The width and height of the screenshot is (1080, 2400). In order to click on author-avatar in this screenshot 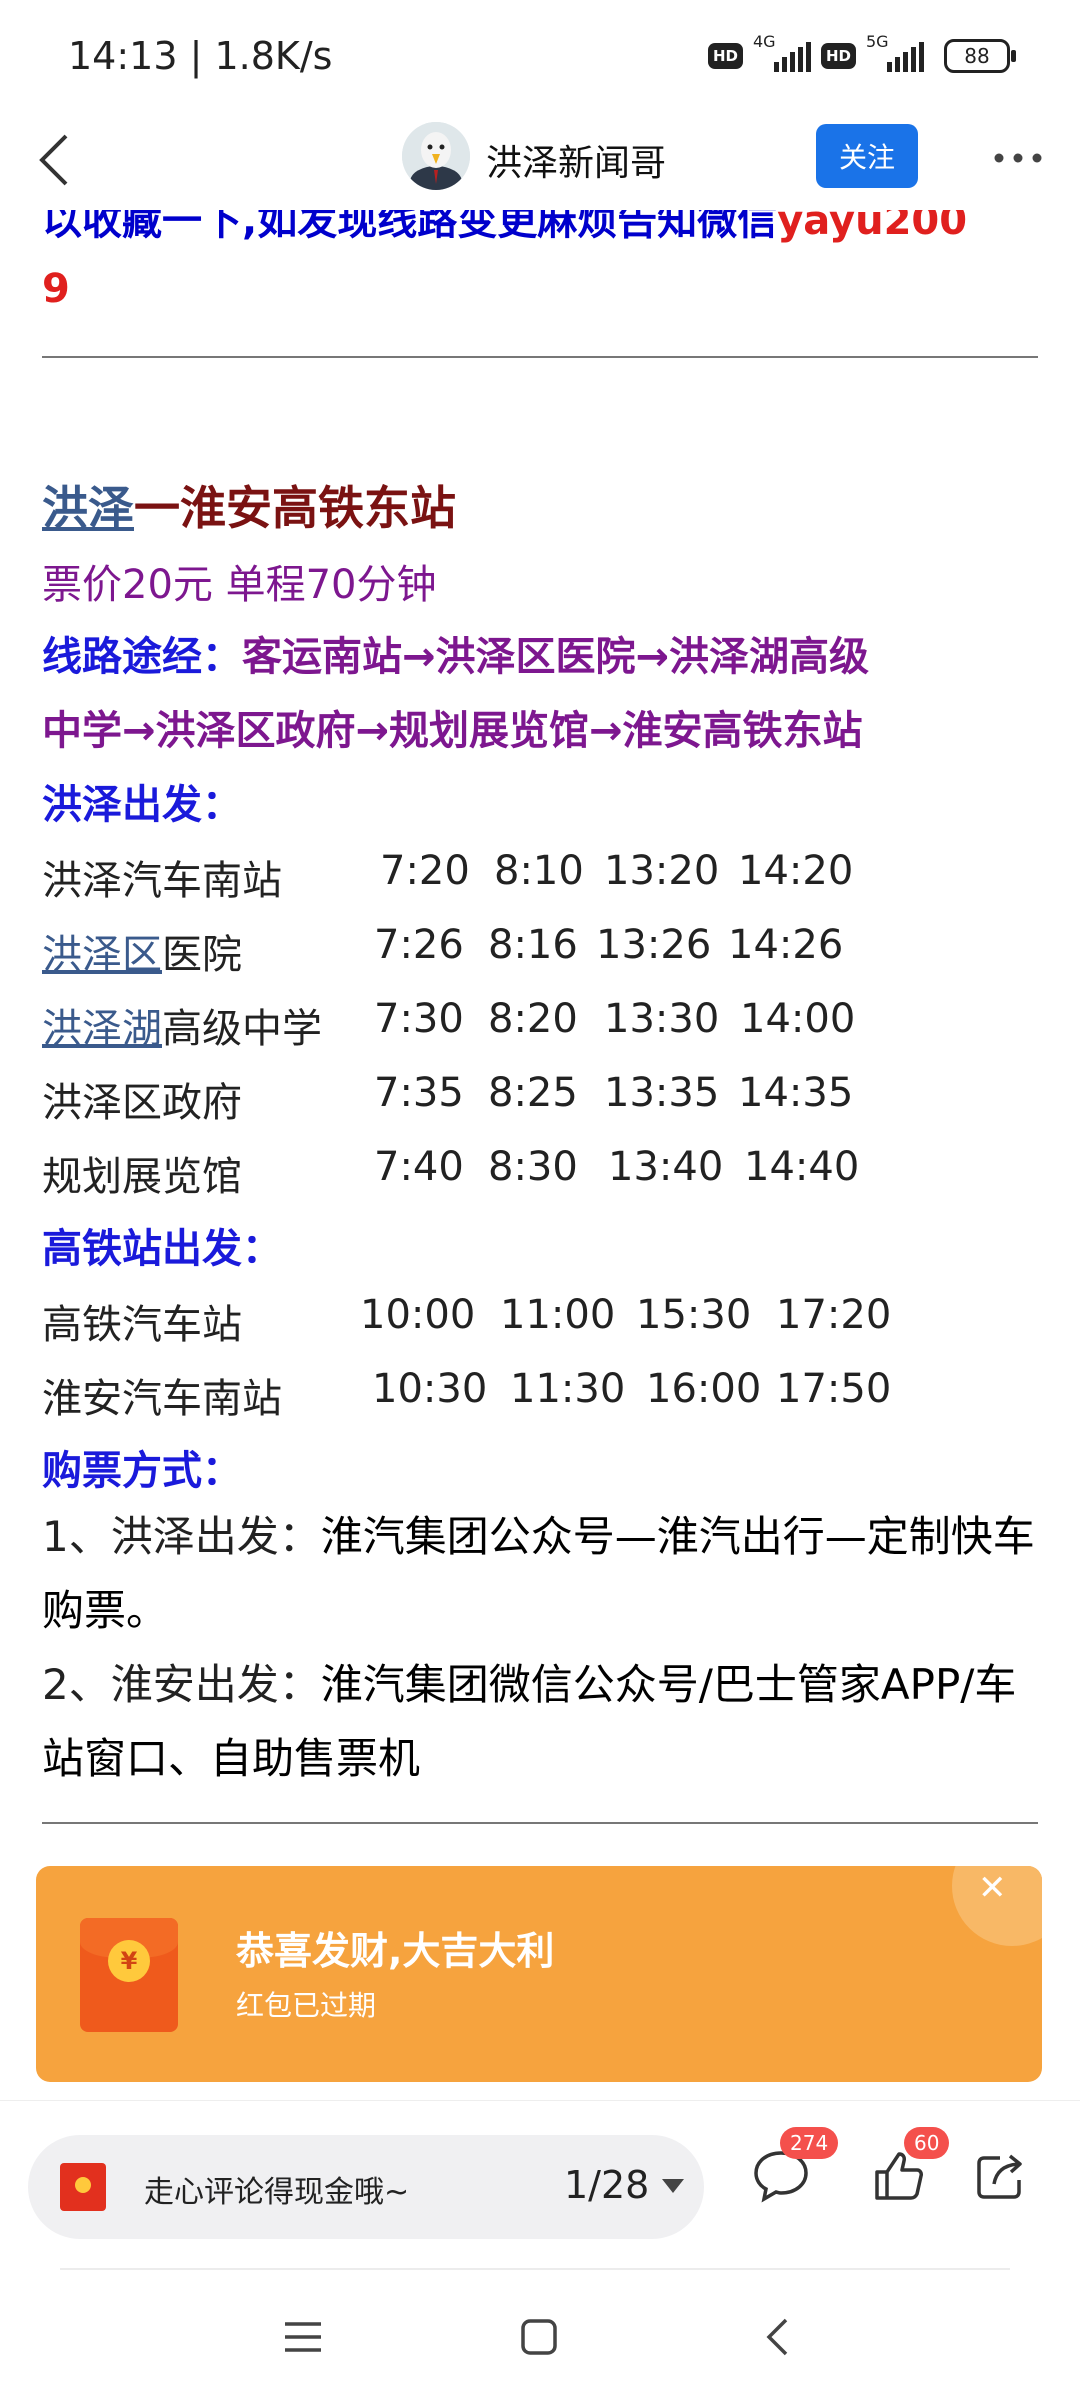, I will do `click(436, 156)`.